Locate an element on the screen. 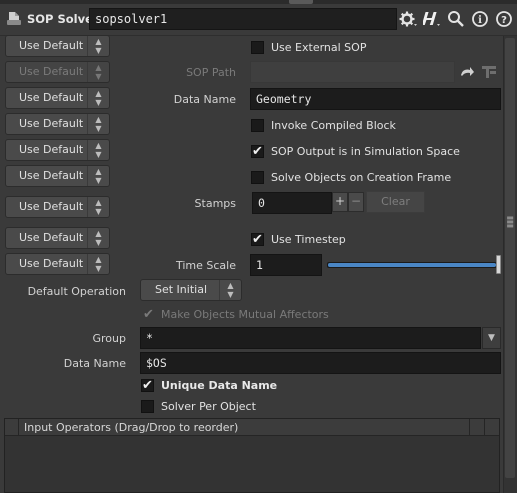 This screenshot has width=517, height=493. node-name-field: sopsolver1 is located at coordinates (243, 19).